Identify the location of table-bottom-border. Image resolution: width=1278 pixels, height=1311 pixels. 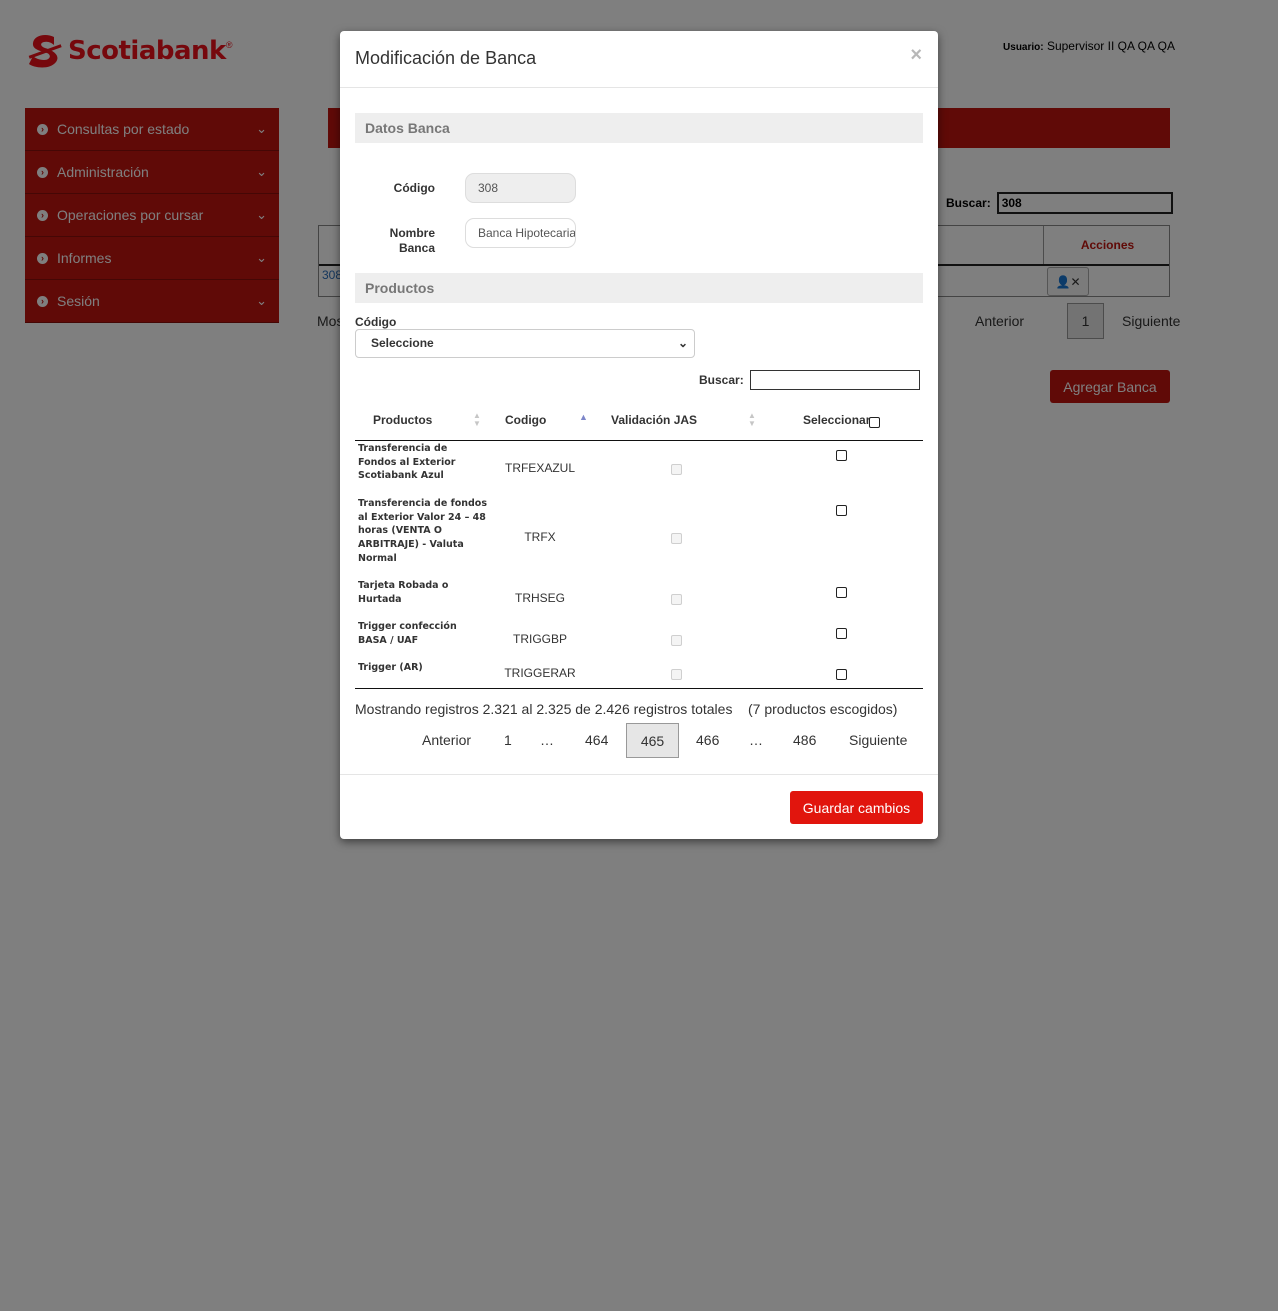
(639, 688).